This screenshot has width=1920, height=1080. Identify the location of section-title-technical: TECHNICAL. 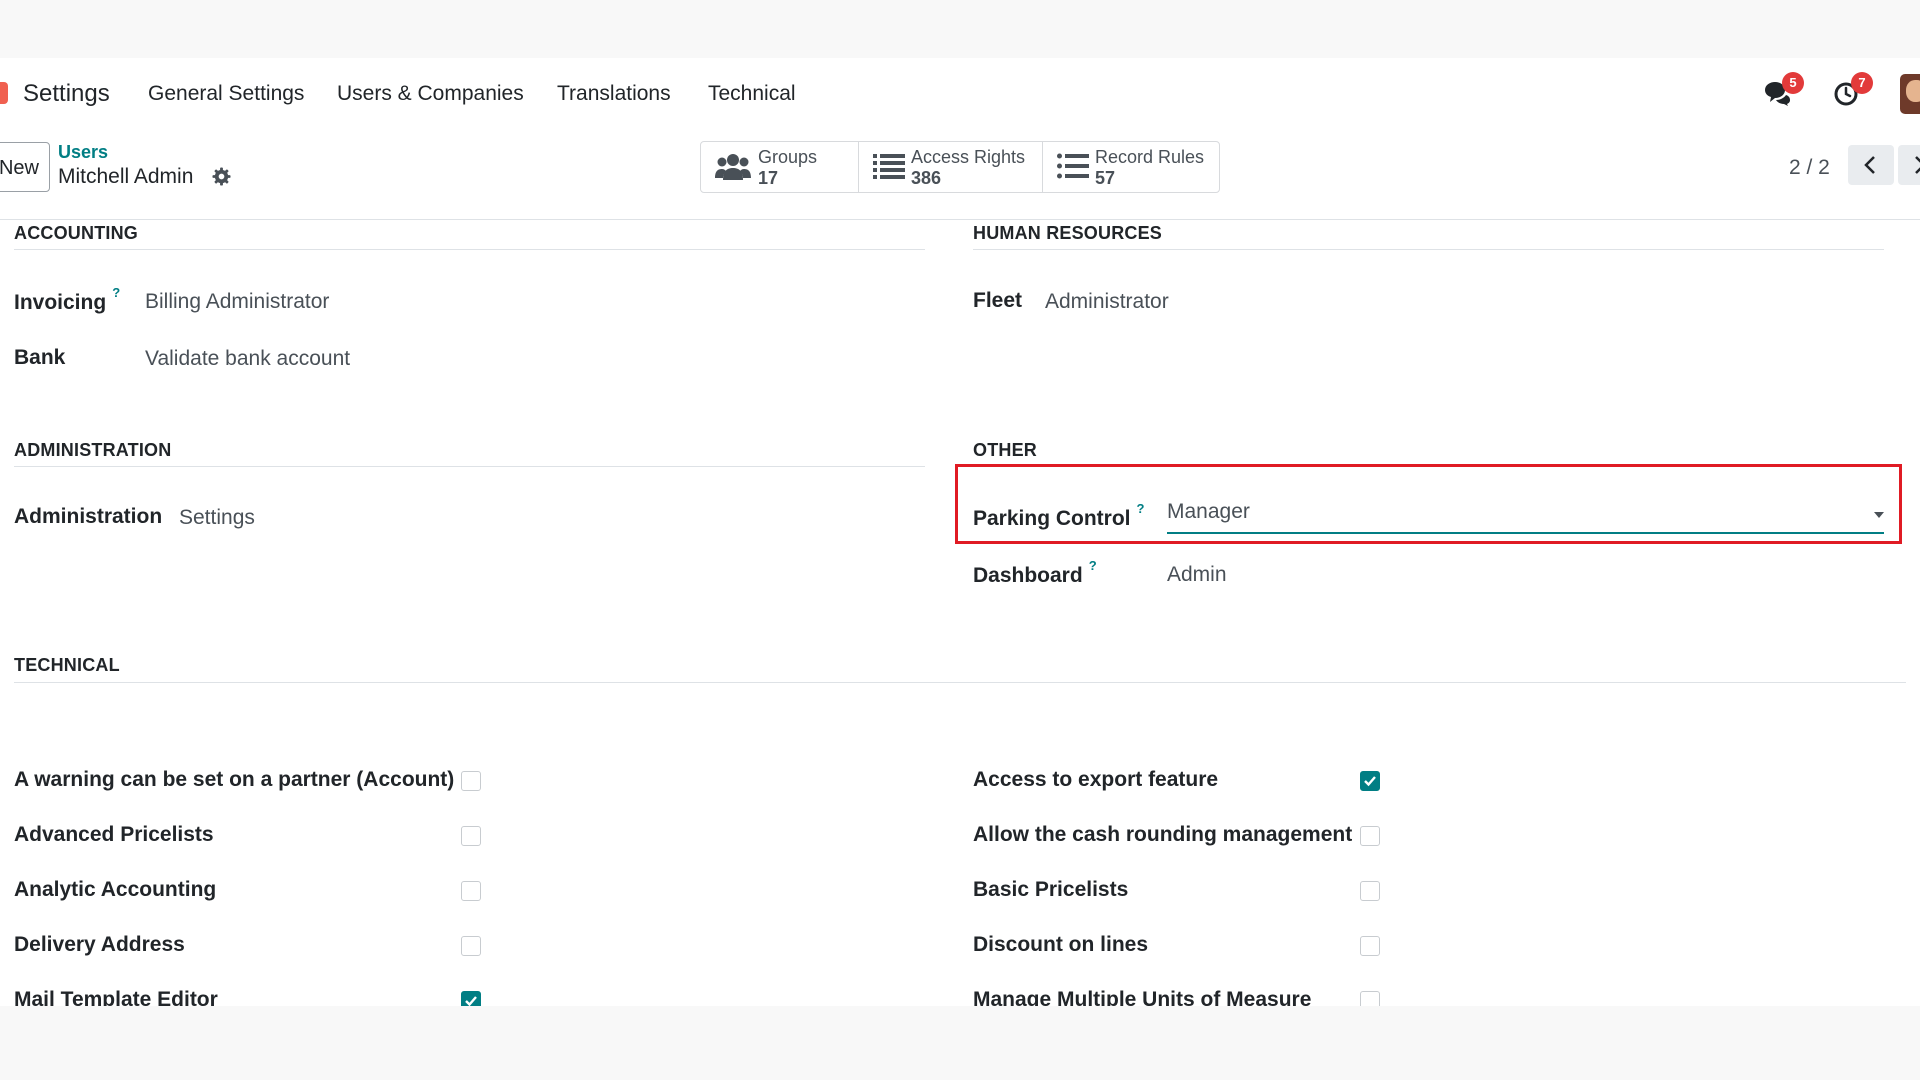
(67, 665).